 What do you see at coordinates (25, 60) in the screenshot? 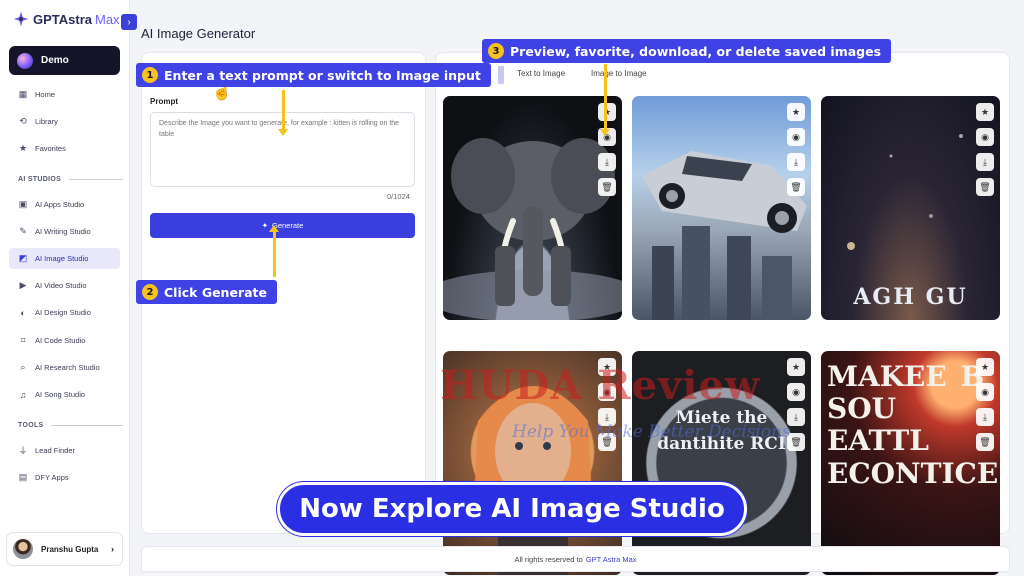
I see `workspace-orb-icon` at bounding box center [25, 60].